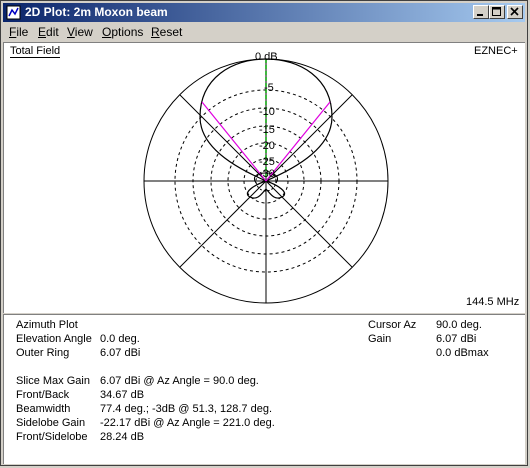  What do you see at coordinates (267, 146) in the screenshot?
I see `ring-label-20: -20` at bounding box center [267, 146].